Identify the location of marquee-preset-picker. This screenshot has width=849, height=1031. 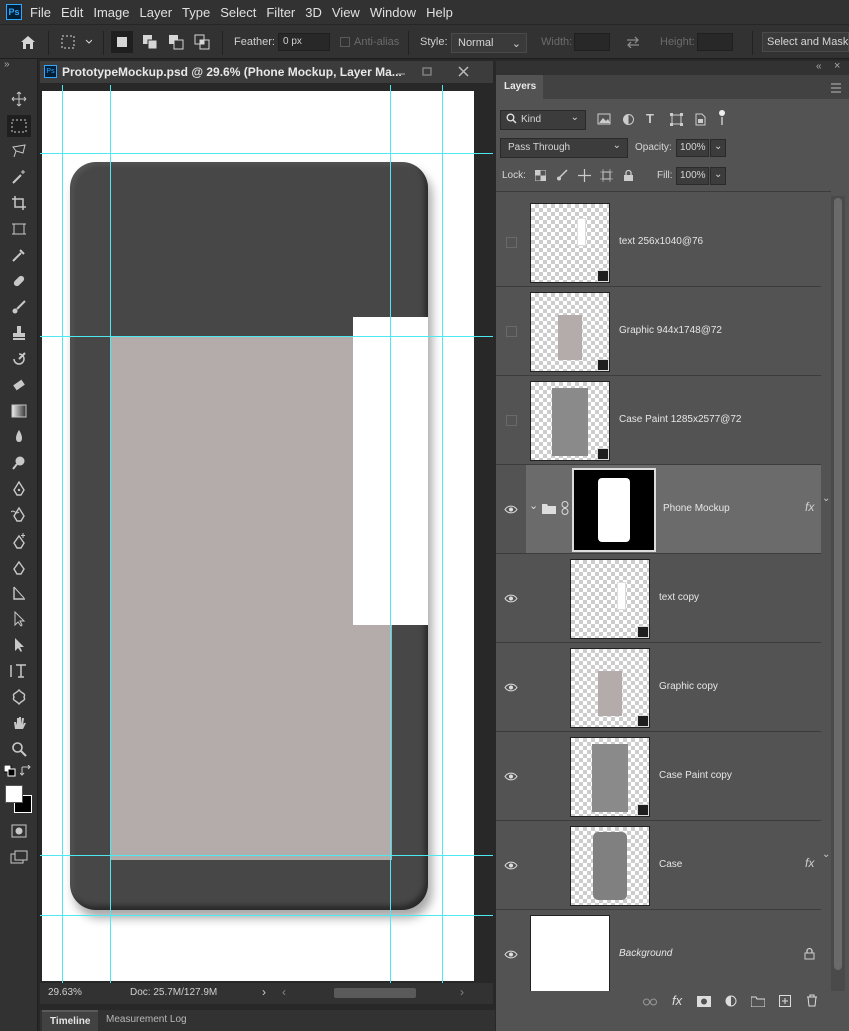
(76, 42).